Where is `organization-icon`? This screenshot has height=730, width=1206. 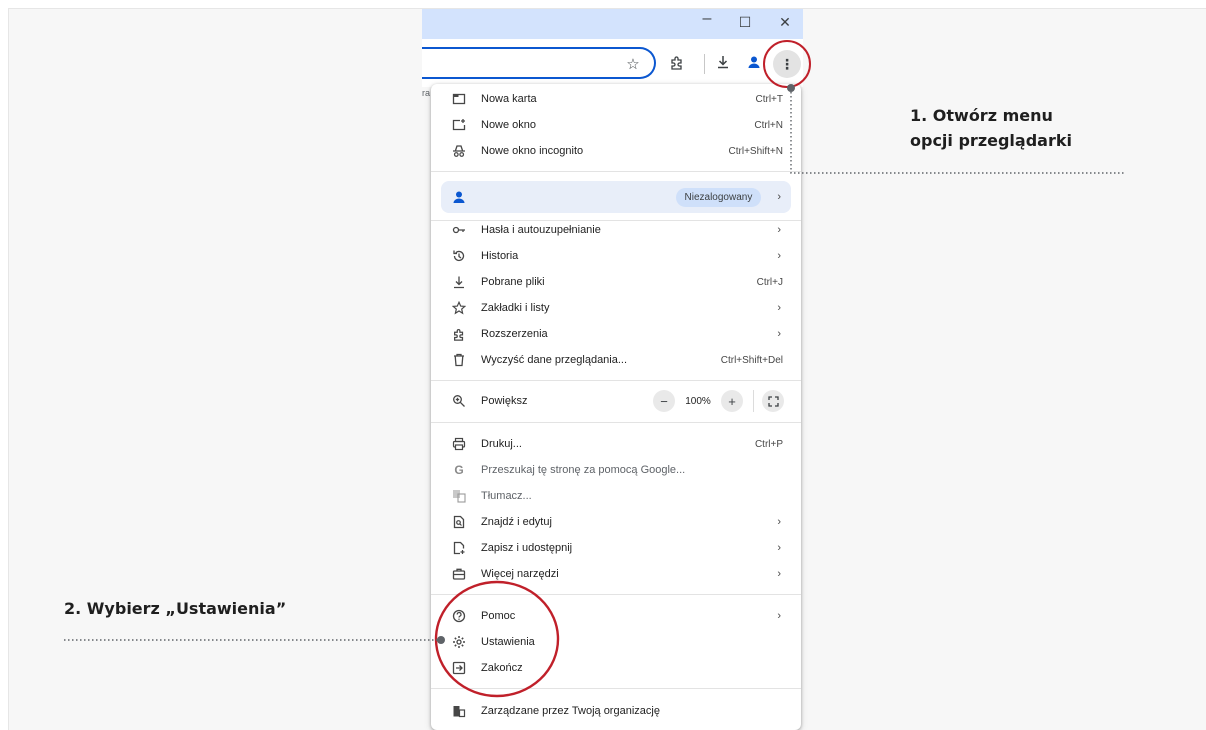 organization-icon is located at coordinates (459, 712).